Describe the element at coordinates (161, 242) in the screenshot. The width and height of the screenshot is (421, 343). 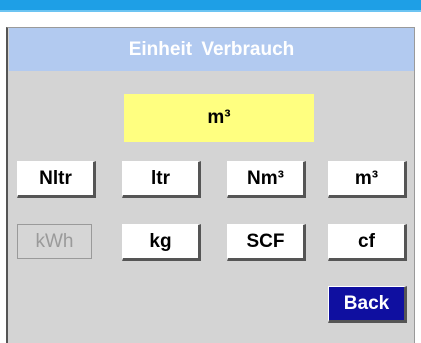
I see `unit-button-kg: kg` at that location.